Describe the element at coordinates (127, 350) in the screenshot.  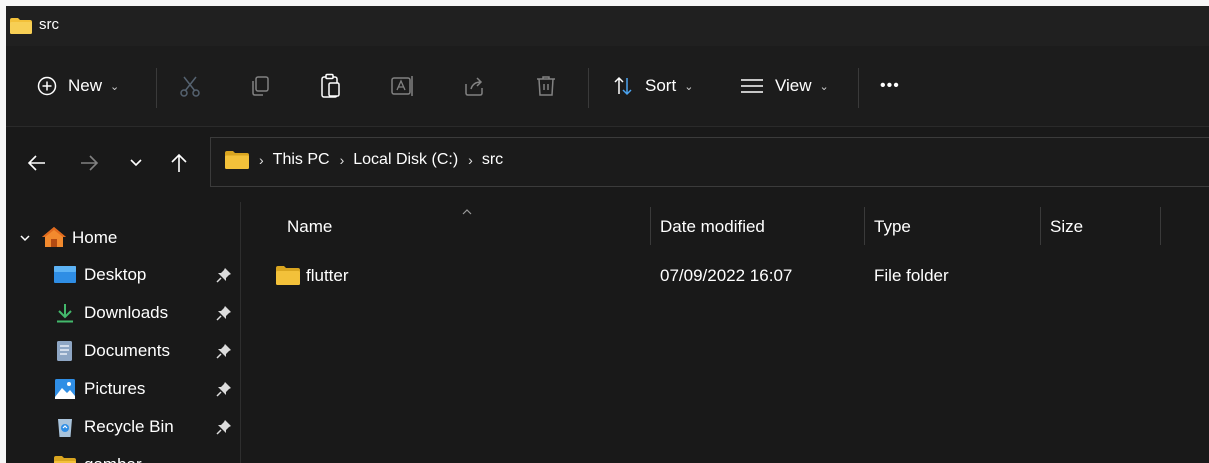
I see `sidebar-item-label: Documents` at that location.